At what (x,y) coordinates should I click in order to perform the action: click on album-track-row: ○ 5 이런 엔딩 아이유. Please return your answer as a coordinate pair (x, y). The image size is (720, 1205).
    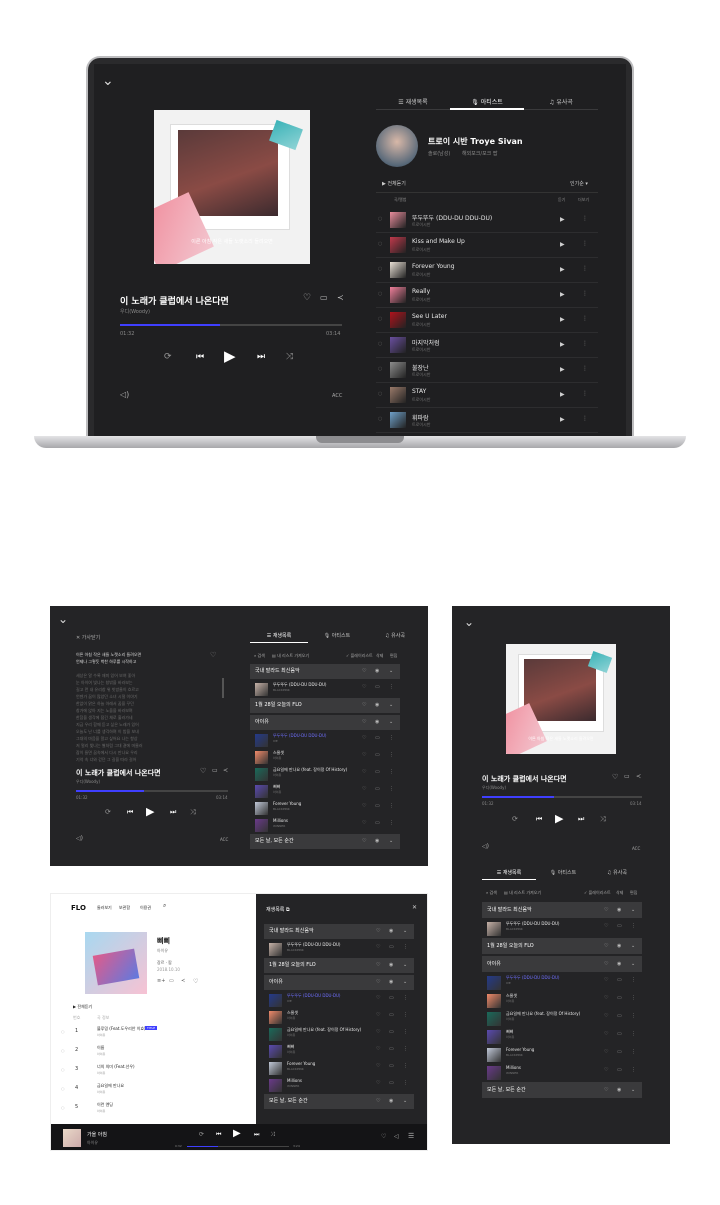
    Looking at the image, I should click on (153, 1109).